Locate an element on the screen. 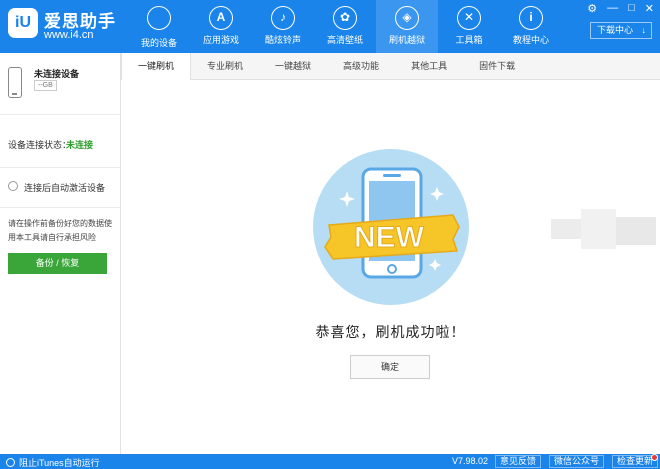 The width and height of the screenshot is (660, 469). nav-item-flash-jailbreak: ◈ 刷机越狱 is located at coordinates (407, 26).